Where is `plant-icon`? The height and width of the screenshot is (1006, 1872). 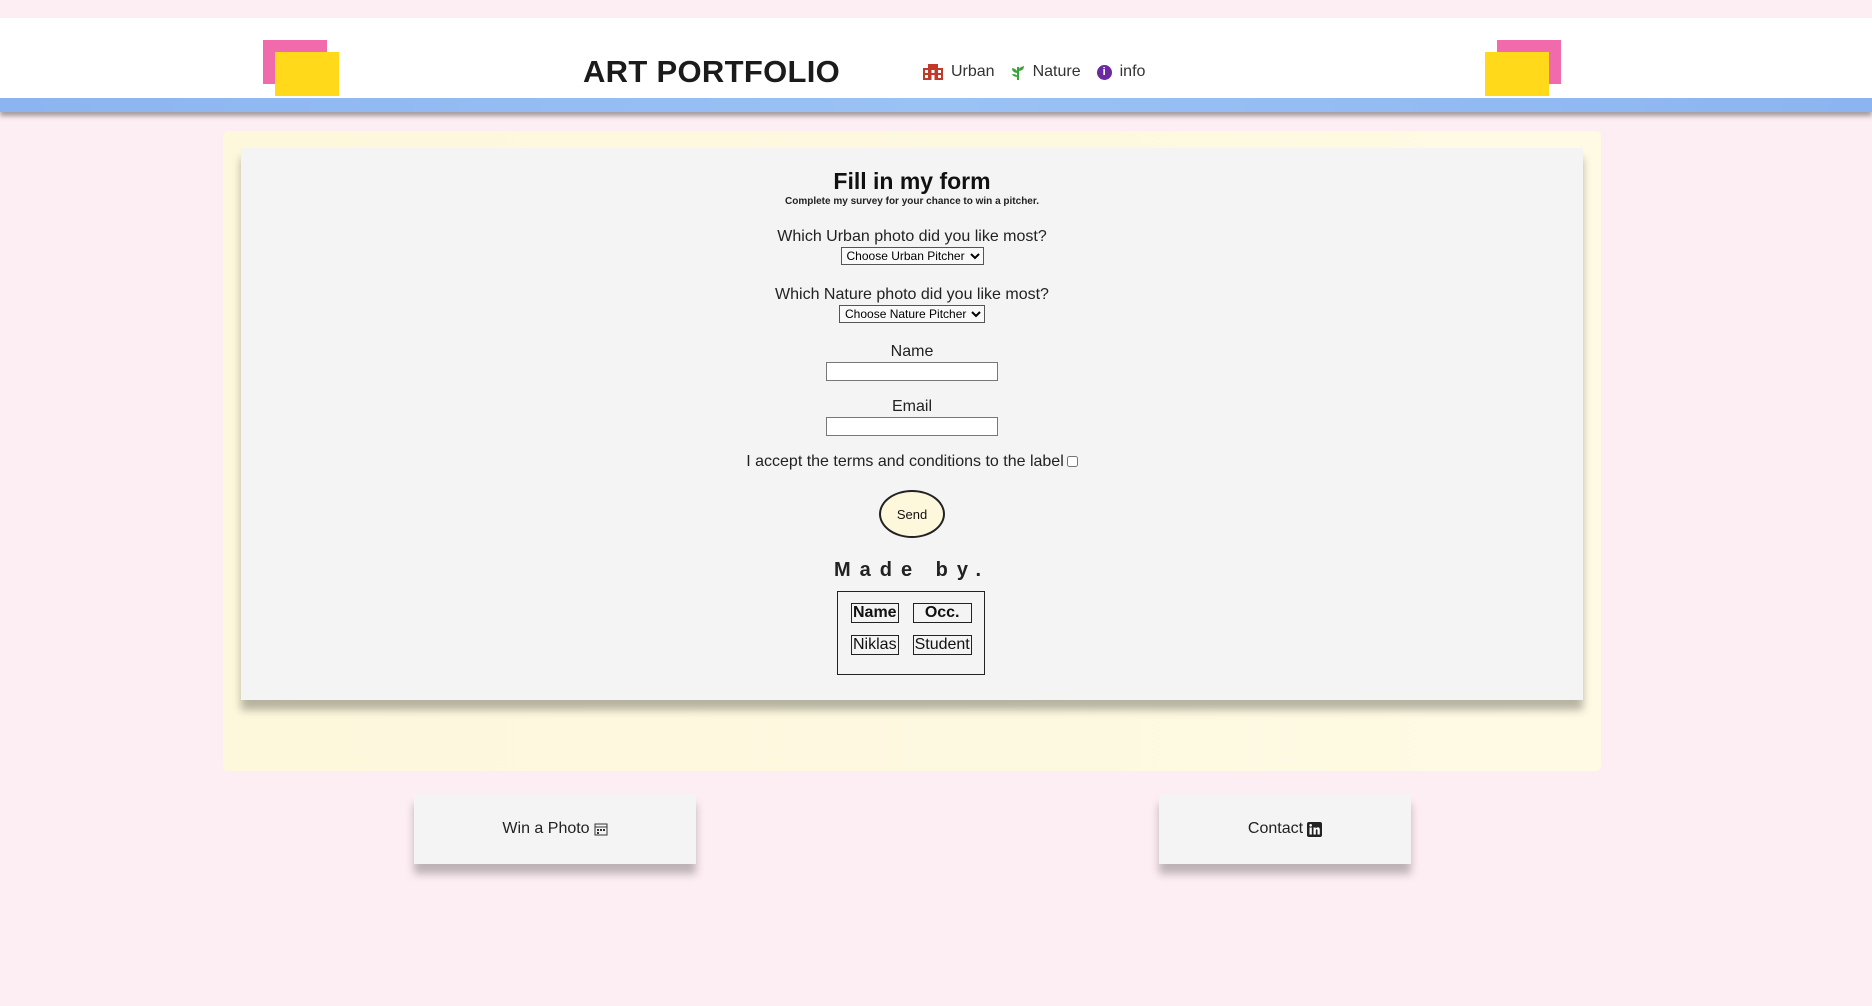 plant-icon is located at coordinates (1018, 72).